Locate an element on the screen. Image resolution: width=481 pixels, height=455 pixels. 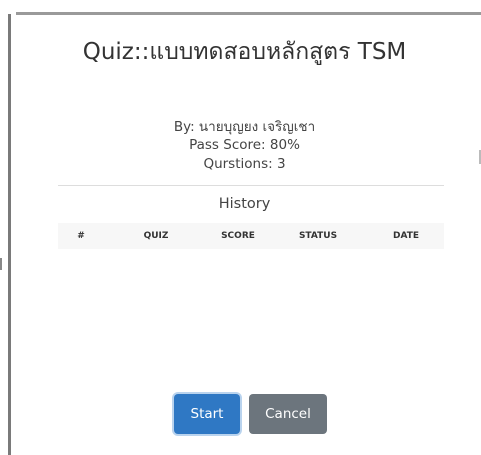
quiz-question-count: Qurstions: 3 is located at coordinates (244, 164).